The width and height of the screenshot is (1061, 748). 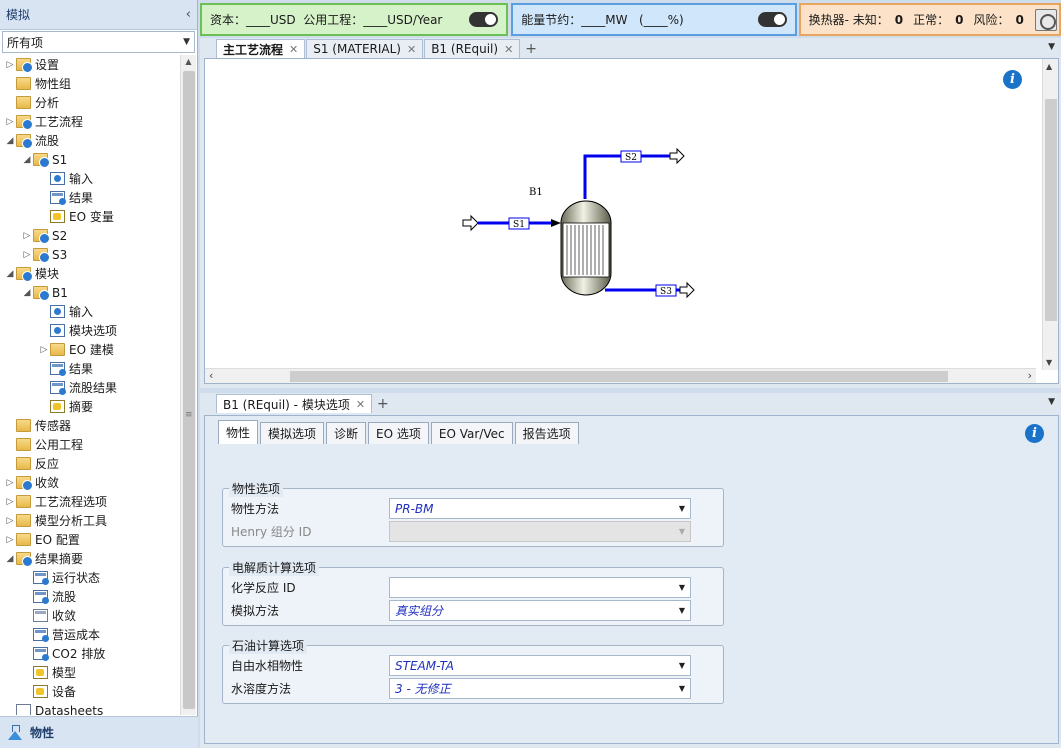 I want to click on tree-item: 反应, so click(x=90, y=463).